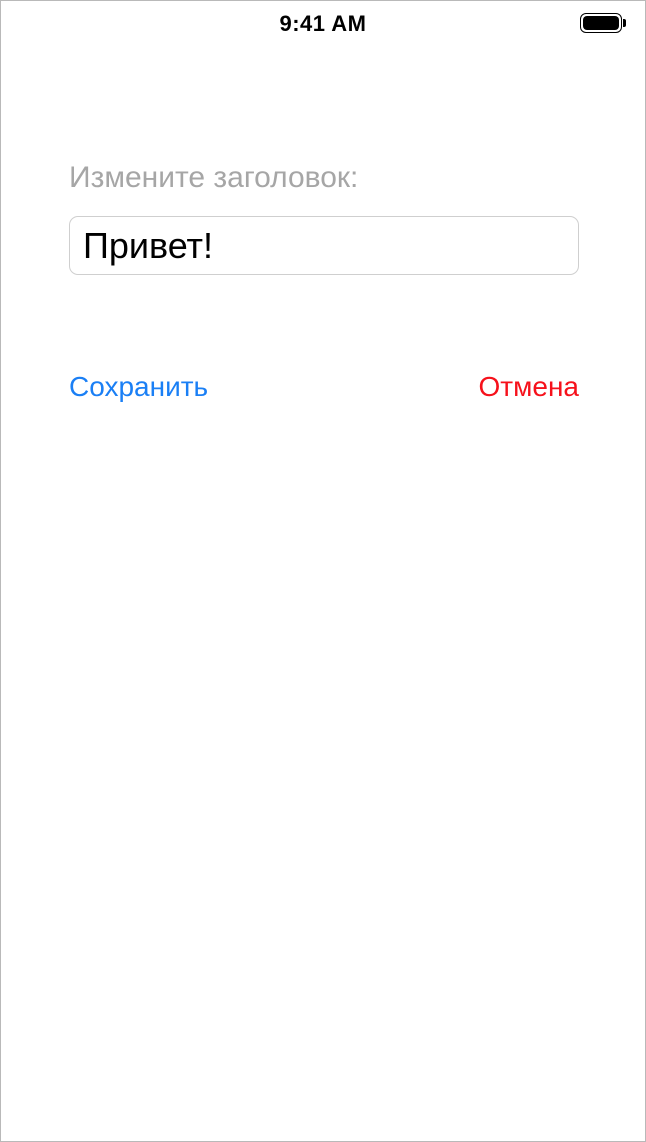 Image resolution: width=646 pixels, height=1142 pixels. I want to click on prompt-label: Измените заголовок:, so click(214, 177).